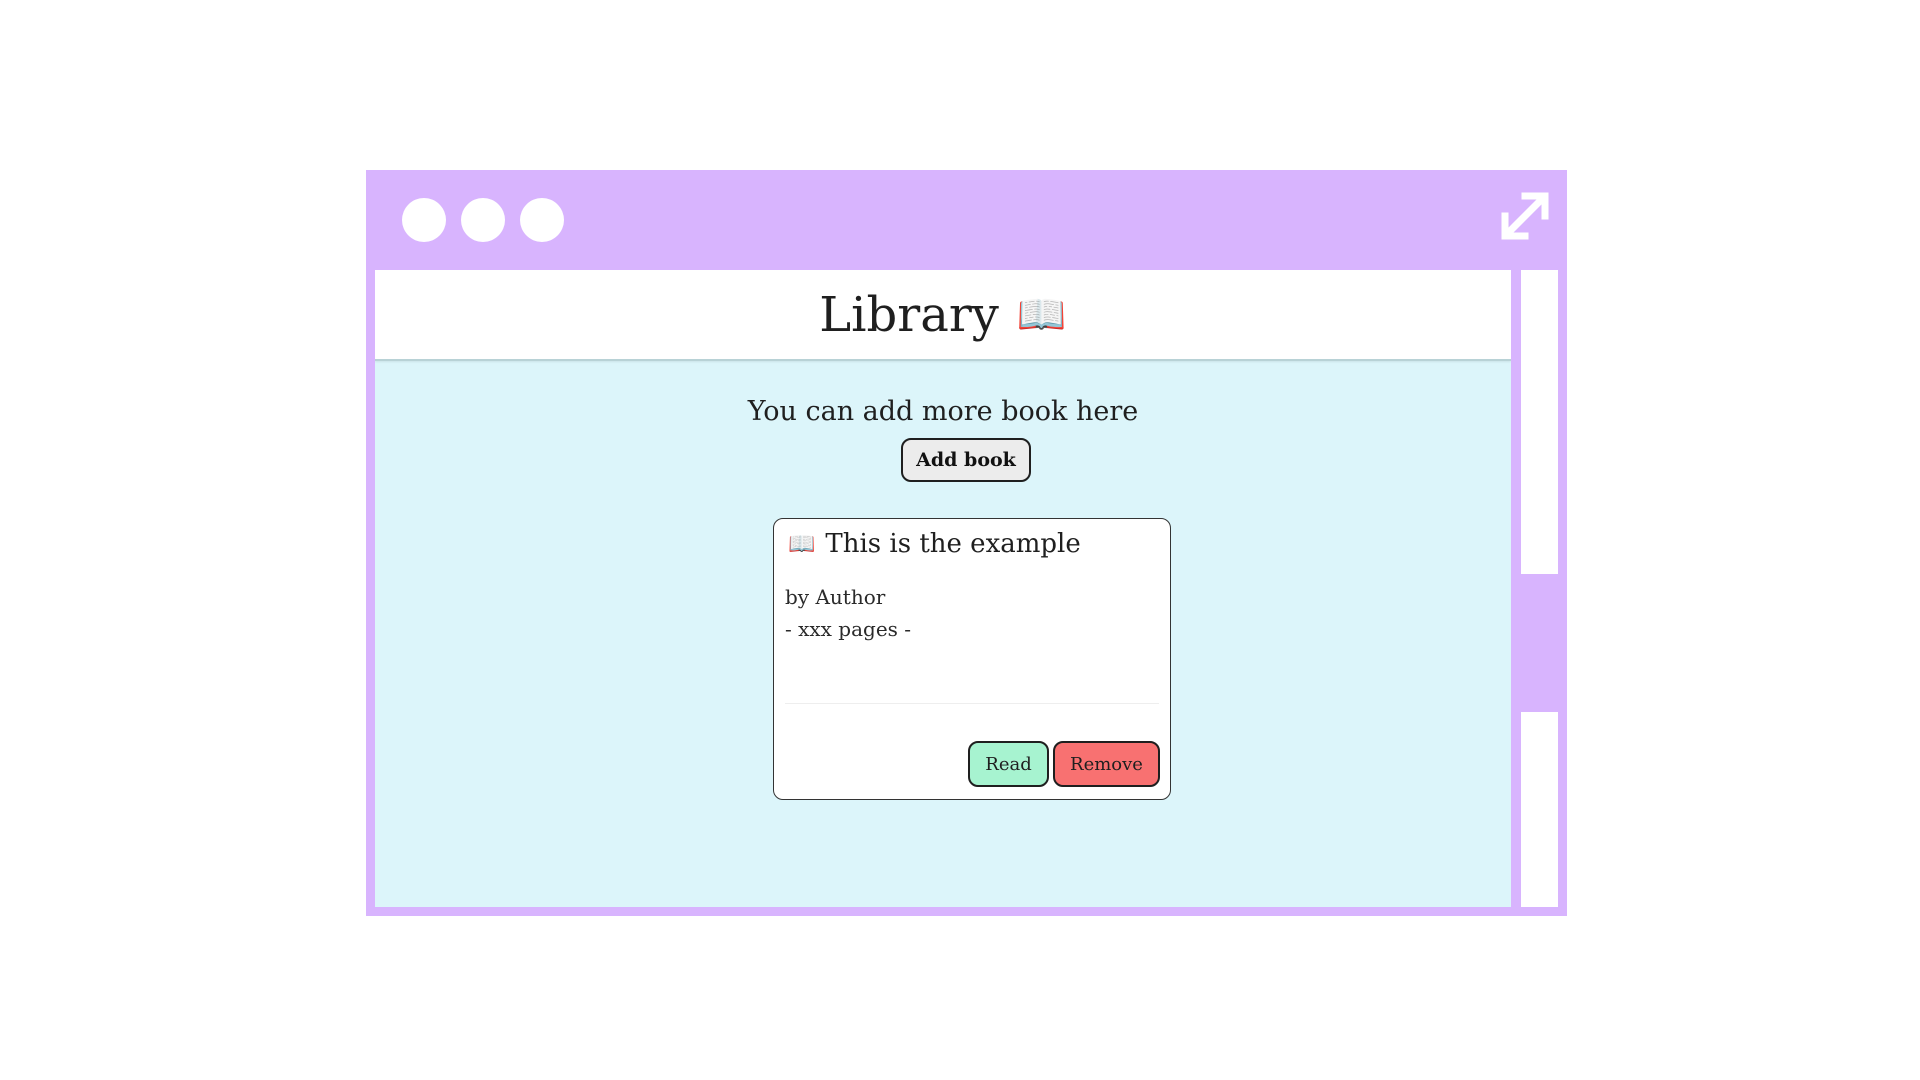 The image size is (1920, 1080). I want to click on expand-arrows-icon, so click(1525, 216).